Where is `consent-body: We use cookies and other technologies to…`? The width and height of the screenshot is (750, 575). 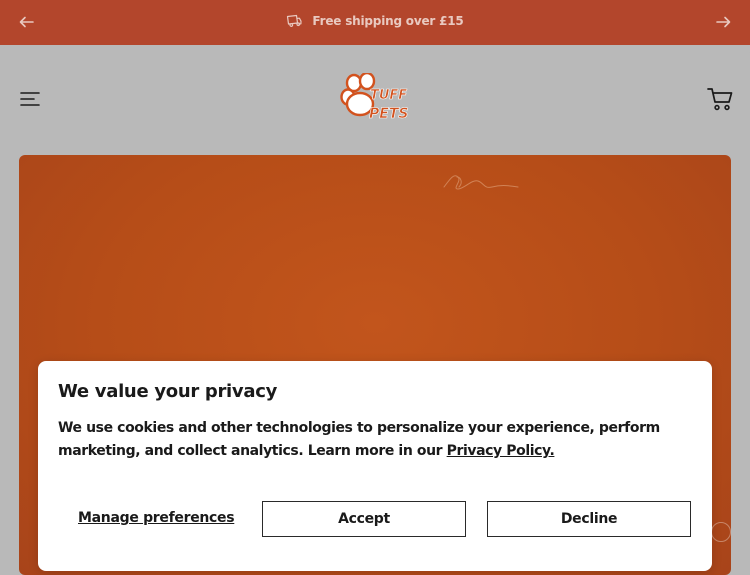
consent-body: We use cookies and other technologies to… is located at coordinates (378, 440).